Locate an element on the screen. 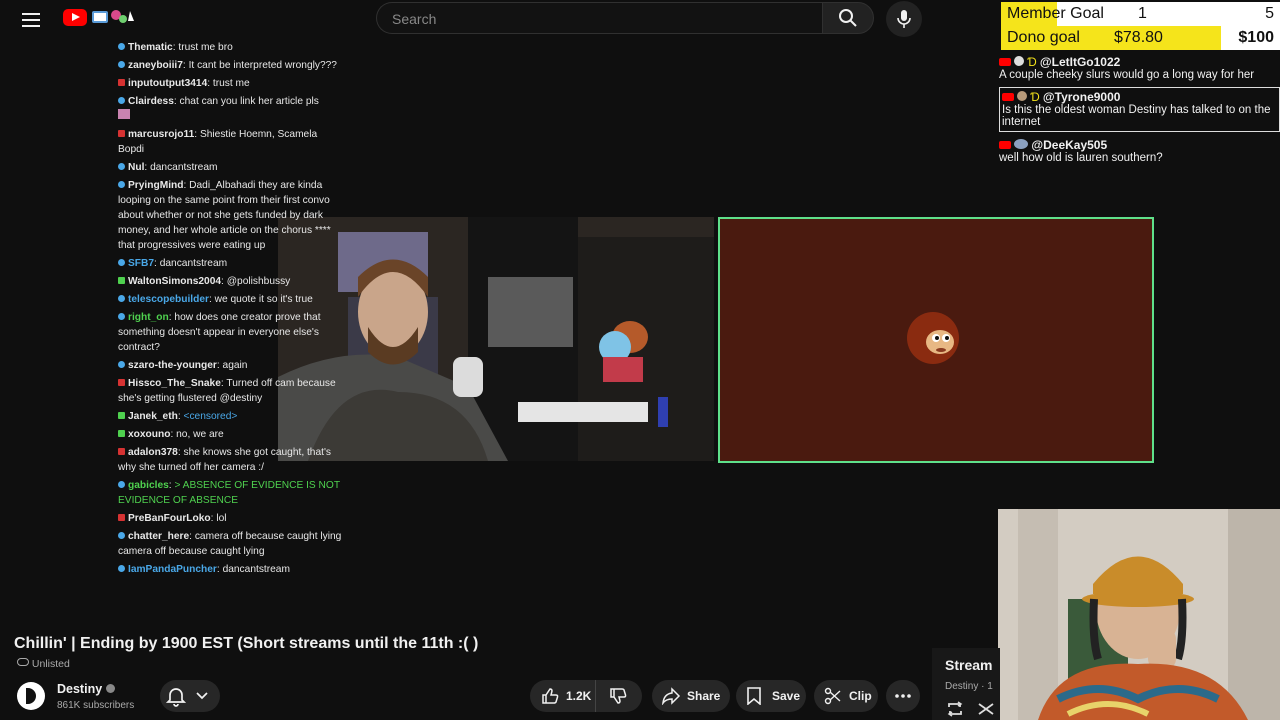 This screenshot has width=1280, height=720. like-count: 1.2K is located at coordinates (579, 696).